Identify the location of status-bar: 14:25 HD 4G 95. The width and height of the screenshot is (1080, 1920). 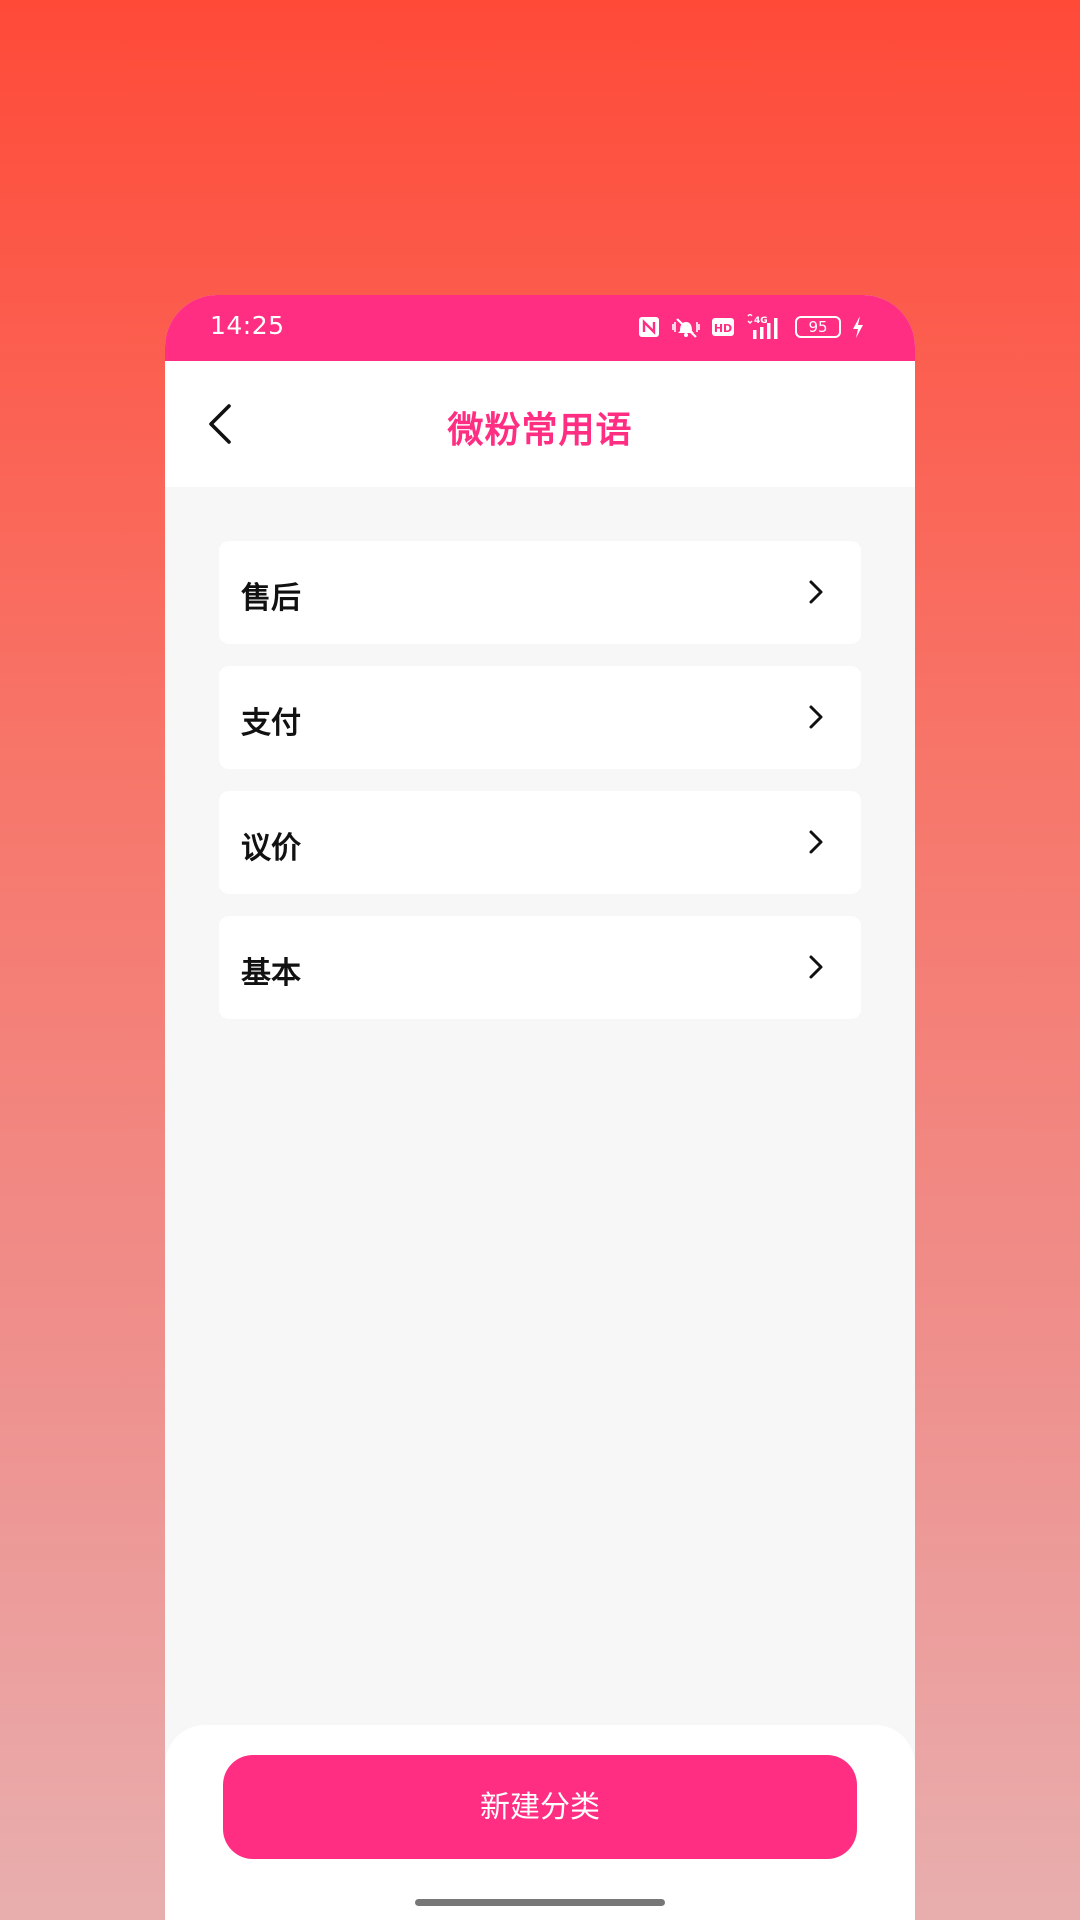
(540, 328).